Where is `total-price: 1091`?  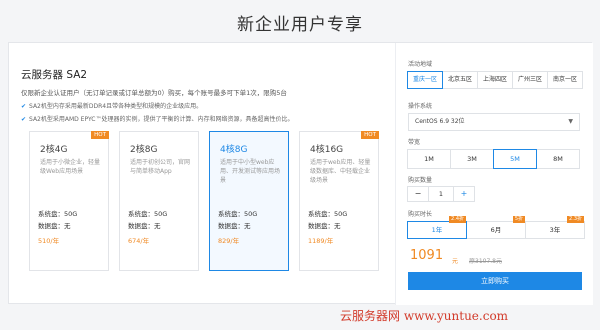 total-price: 1091 is located at coordinates (427, 255).